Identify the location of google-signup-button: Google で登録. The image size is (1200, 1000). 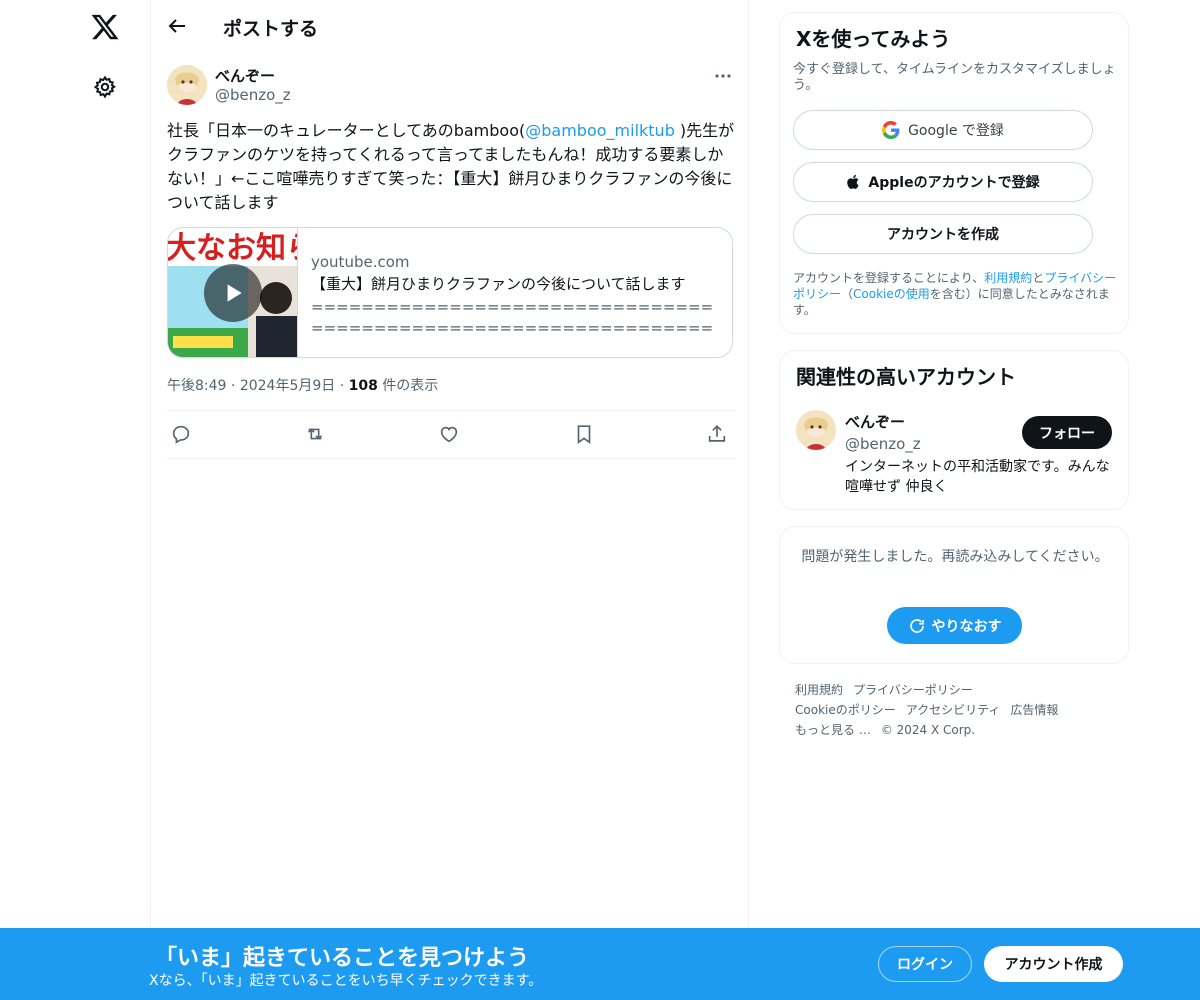
(943, 130).